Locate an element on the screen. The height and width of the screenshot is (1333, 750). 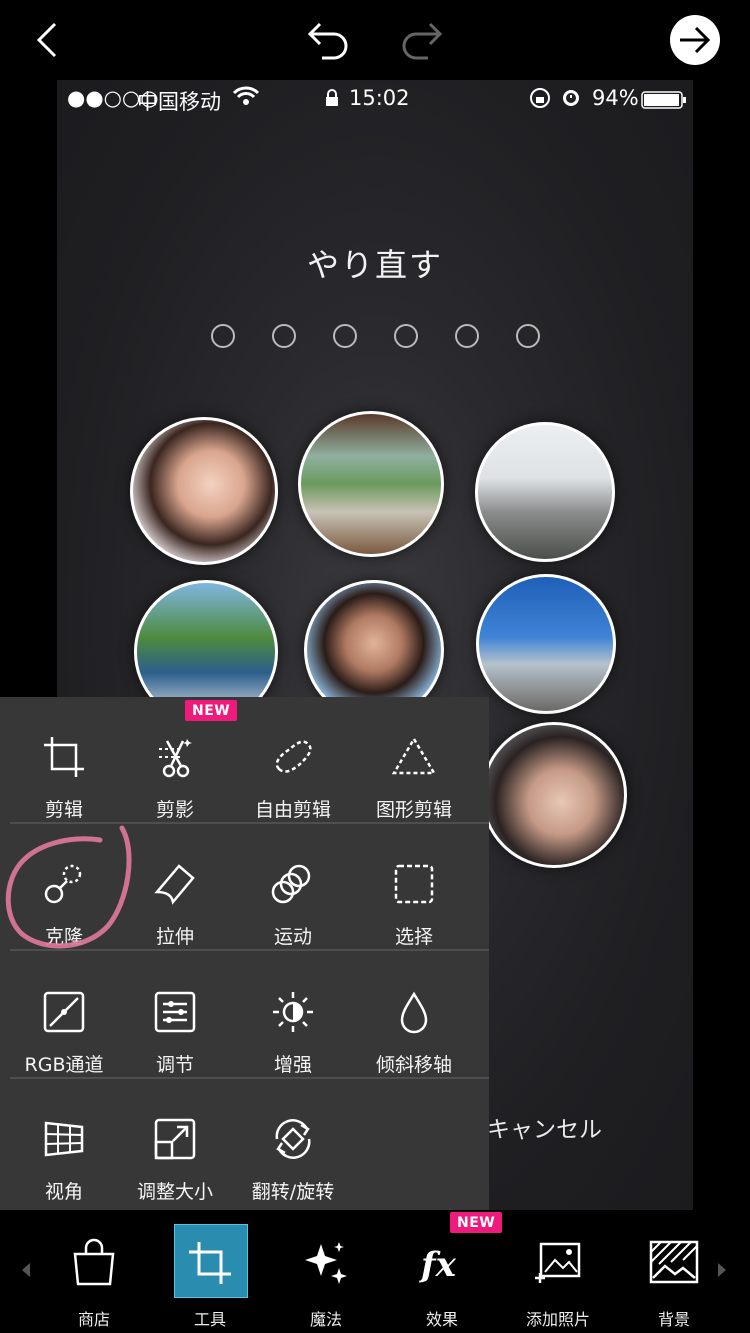
annotation-circle is located at coordinates (68, 887).